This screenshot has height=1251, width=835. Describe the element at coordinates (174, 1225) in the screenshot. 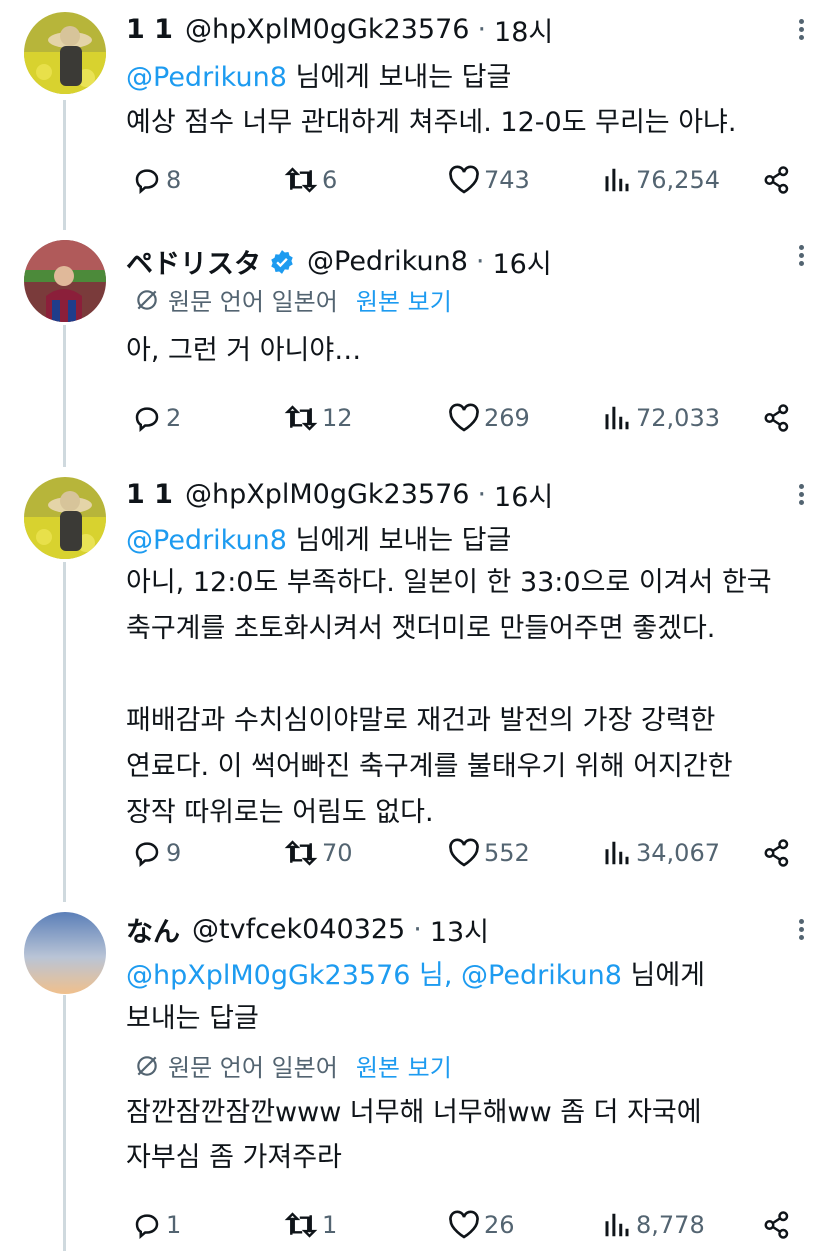

I see `reply-count: 1` at that location.